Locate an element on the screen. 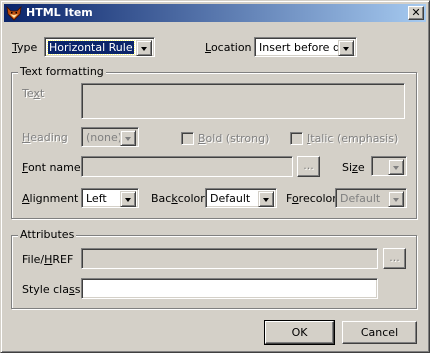 The height and width of the screenshot is (353, 430). close-button: ✕ is located at coordinates (416, 13).